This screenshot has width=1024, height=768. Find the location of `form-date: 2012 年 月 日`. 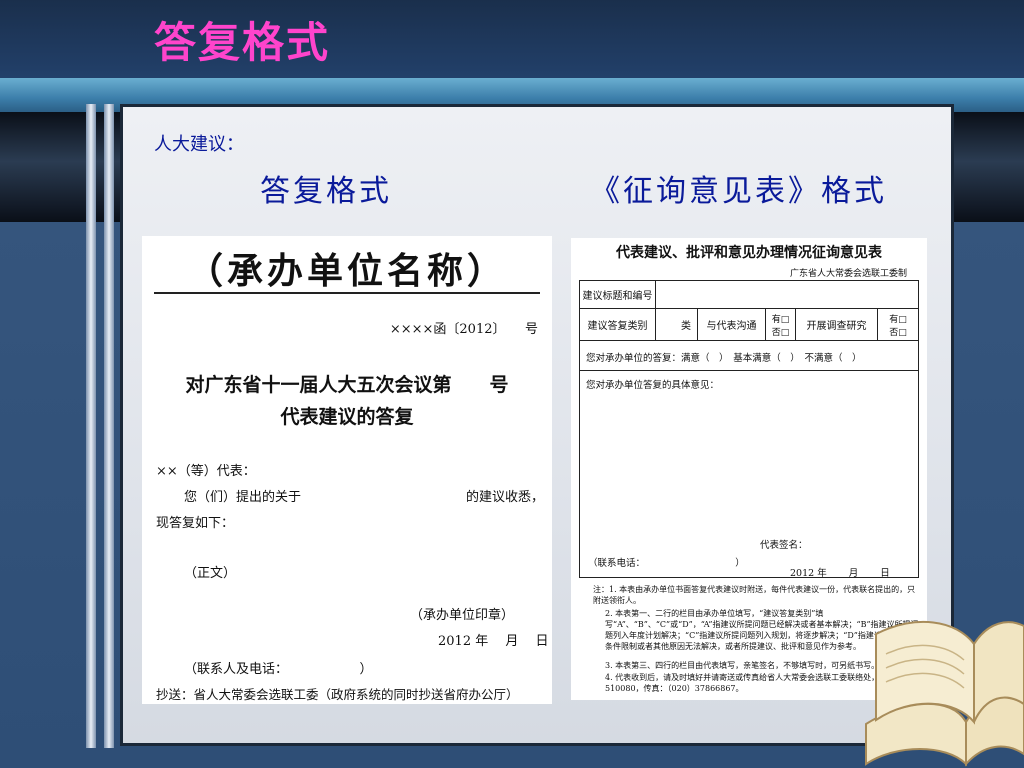

form-date: 2012 年 月 日 is located at coordinates (840, 573).